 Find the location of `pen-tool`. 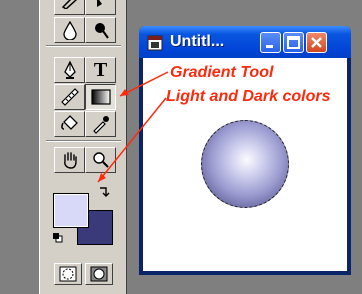

pen-tool is located at coordinates (69, 70).